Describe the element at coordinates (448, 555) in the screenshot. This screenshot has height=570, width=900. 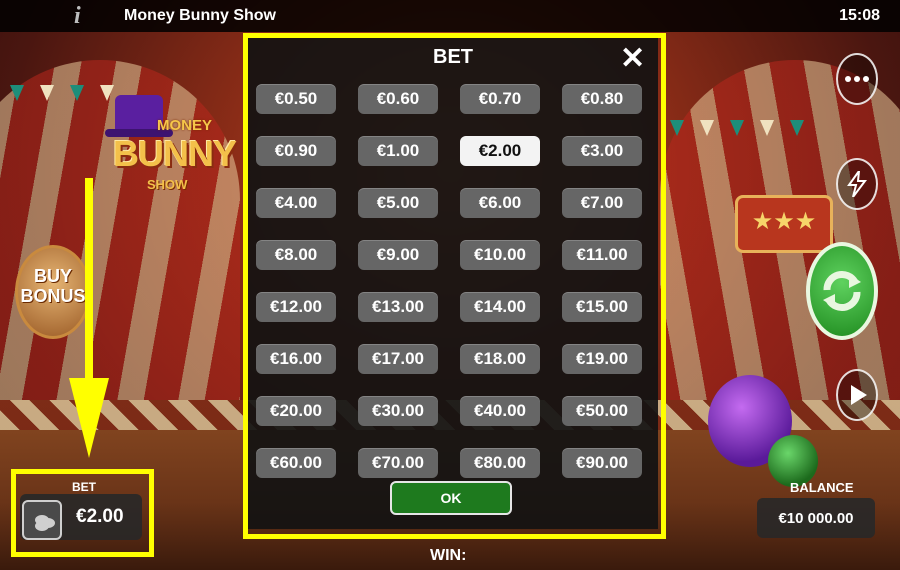
I see `win-label: WIN:` at that location.